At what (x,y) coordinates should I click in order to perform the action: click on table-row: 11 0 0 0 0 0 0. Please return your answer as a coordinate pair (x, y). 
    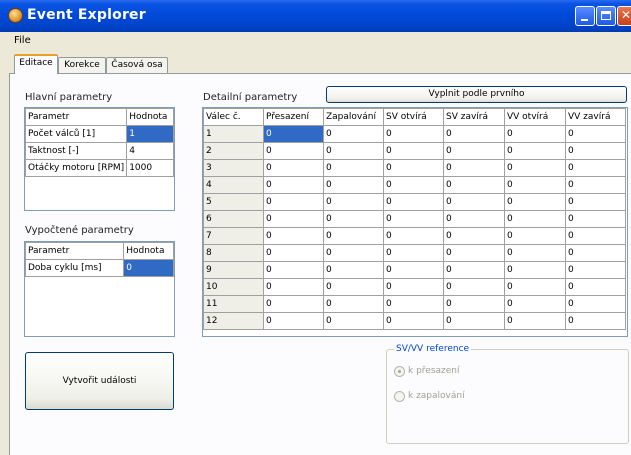
    Looking at the image, I should click on (414, 304).